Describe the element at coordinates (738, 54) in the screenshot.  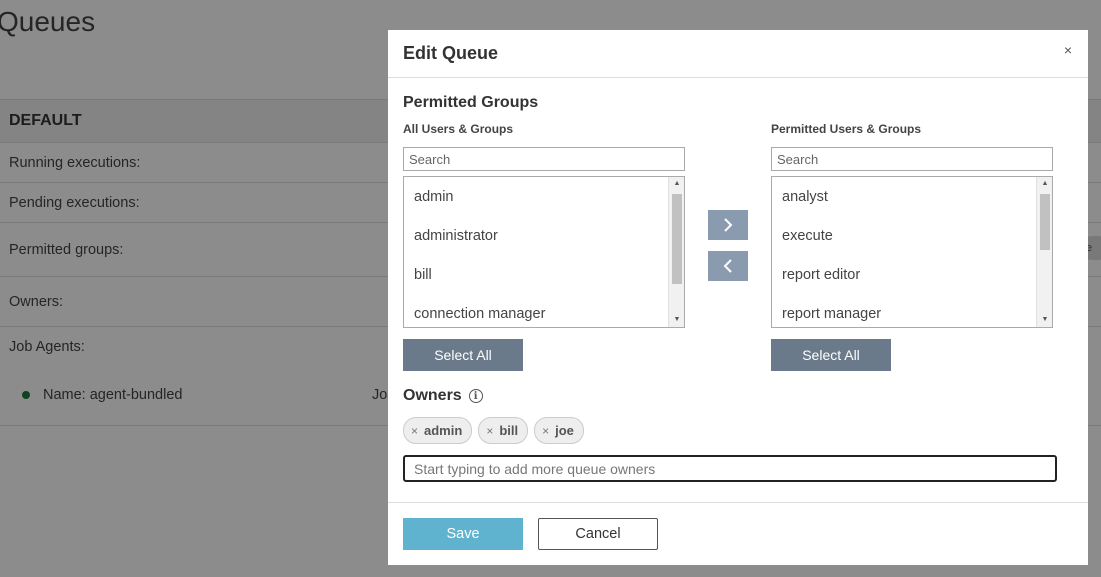
I see `modal-header: Edit Queue ×` at that location.